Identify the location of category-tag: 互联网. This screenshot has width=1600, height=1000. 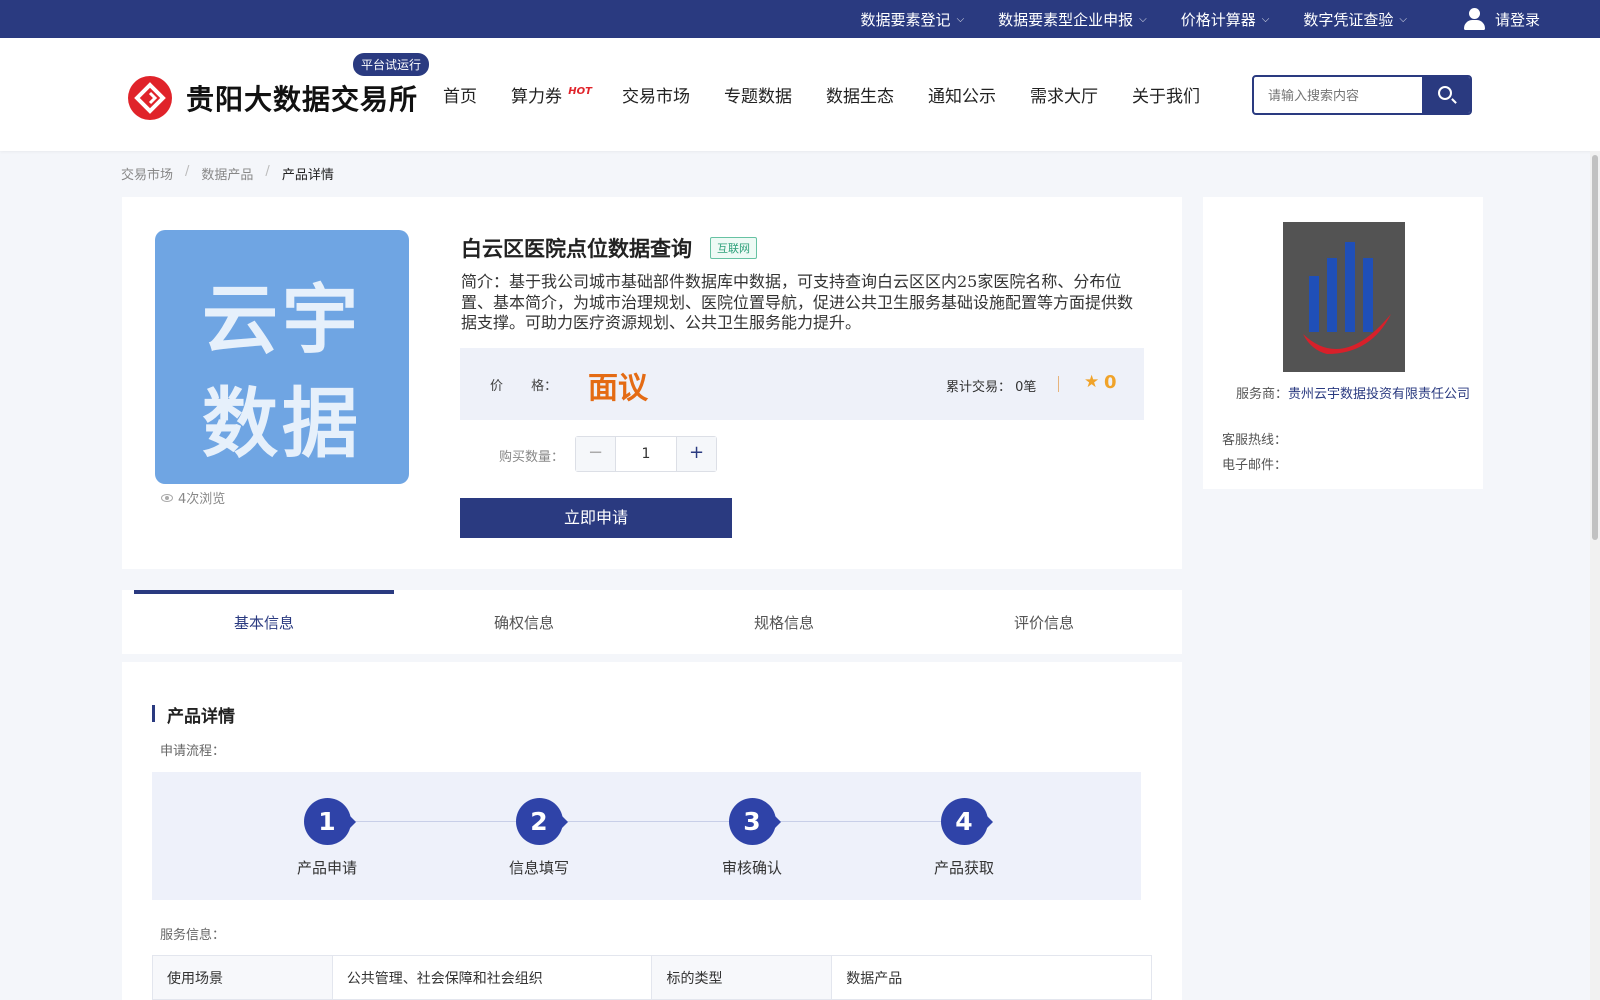
(733, 248).